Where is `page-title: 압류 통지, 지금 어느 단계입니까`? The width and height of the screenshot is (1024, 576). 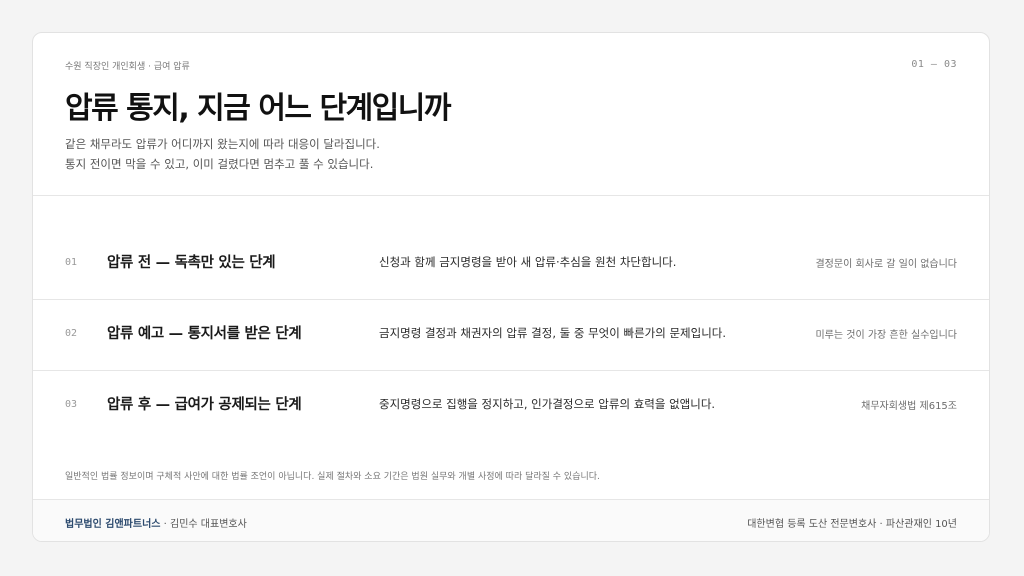 page-title: 압류 통지, 지금 어느 단계입니까 is located at coordinates (258, 108).